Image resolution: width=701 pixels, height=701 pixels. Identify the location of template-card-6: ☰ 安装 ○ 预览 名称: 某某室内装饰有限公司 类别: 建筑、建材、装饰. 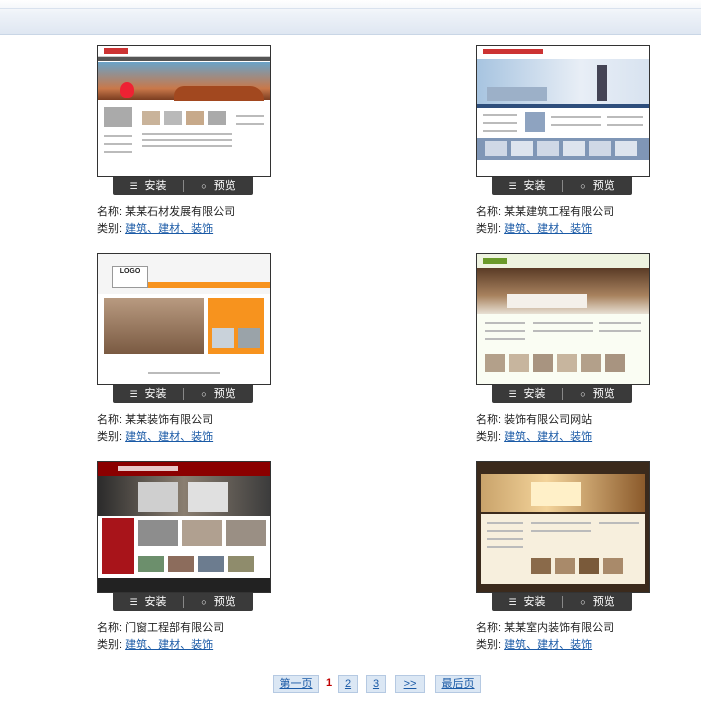
(571, 561).